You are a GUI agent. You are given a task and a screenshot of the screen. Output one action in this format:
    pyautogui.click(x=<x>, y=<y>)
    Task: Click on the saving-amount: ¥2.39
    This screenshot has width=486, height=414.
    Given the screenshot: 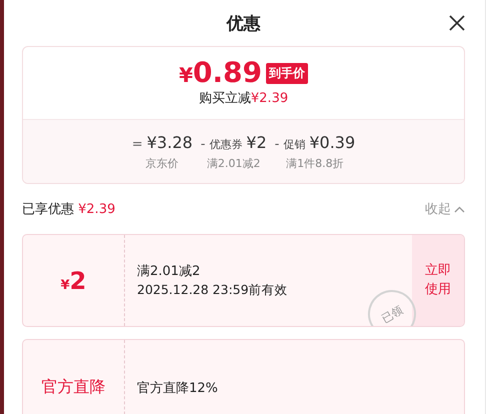 What is the action you would take?
    pyautogui.click(x=269, y=98)
    